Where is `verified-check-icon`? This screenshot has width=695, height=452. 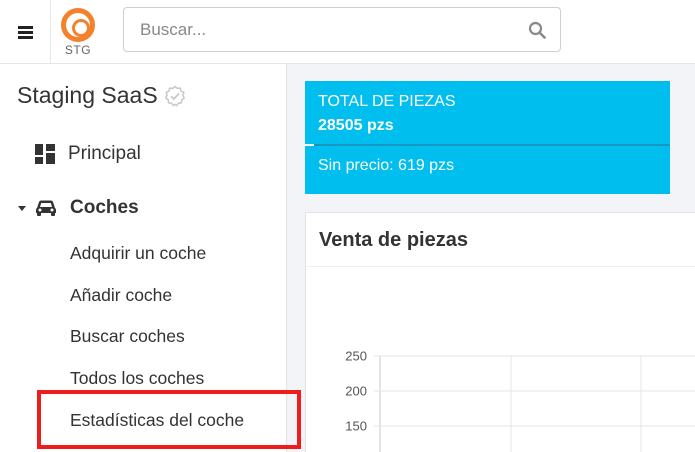 verified-check-icon is located at coordinates (174, 96).